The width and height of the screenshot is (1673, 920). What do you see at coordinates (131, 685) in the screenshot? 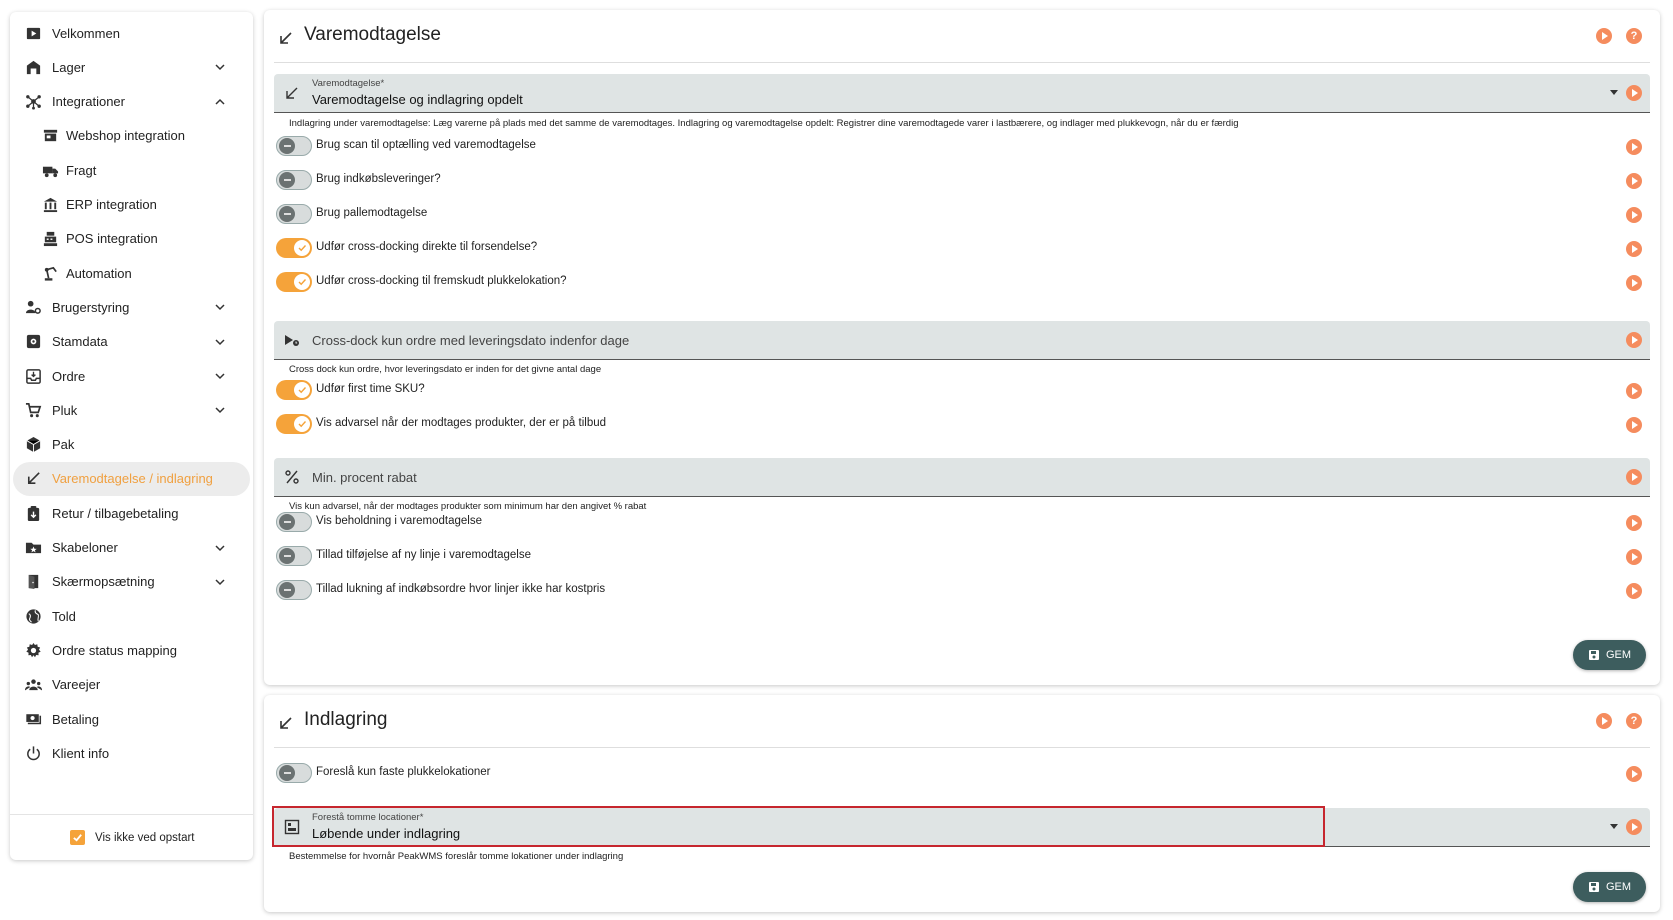
I see `sidebar-item-vareejer: Vareejer` at bounding box center [131, 685].